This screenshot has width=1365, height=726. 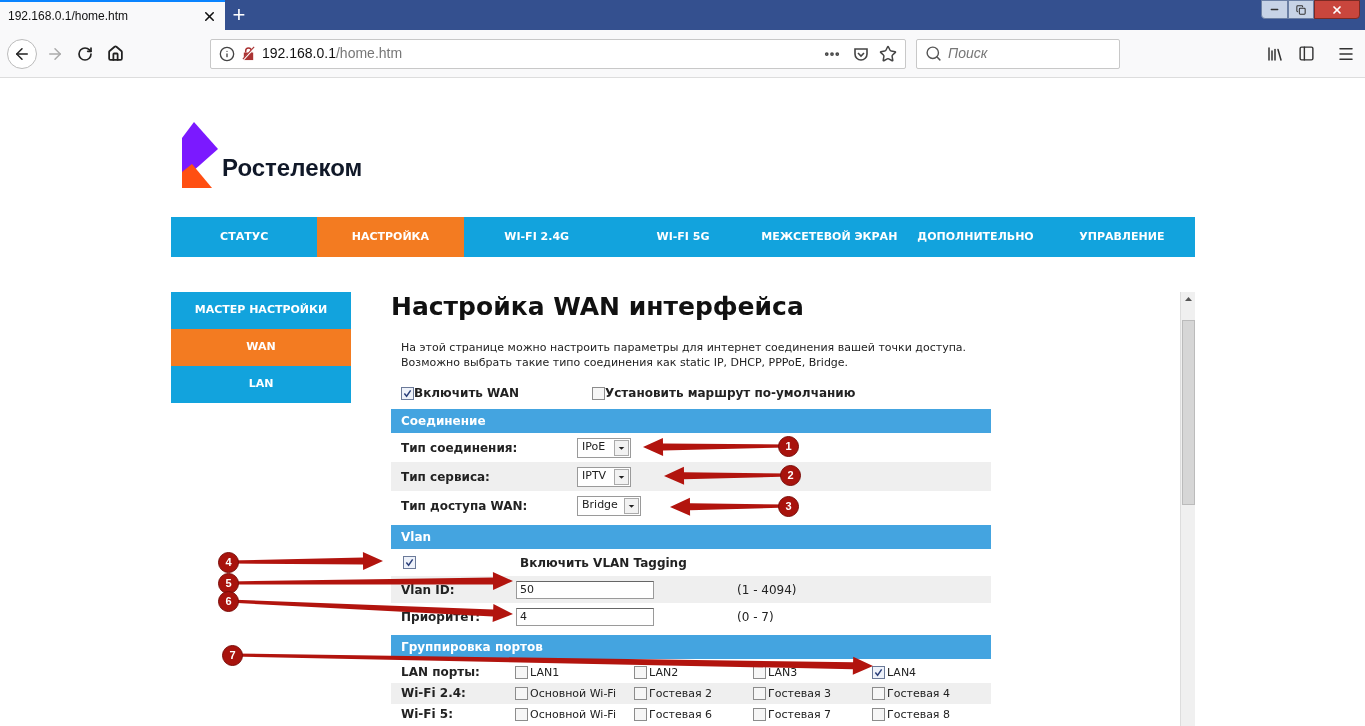 What do you see at coordinates (598, 307) in the screenshot?
I see `page-title: Настройка WAN интерфейса` at bounding box center [598, 307].